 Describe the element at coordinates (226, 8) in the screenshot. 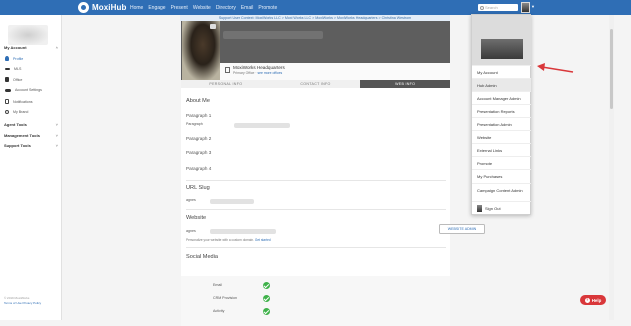

I see `nav-directory: Directory` at that location.